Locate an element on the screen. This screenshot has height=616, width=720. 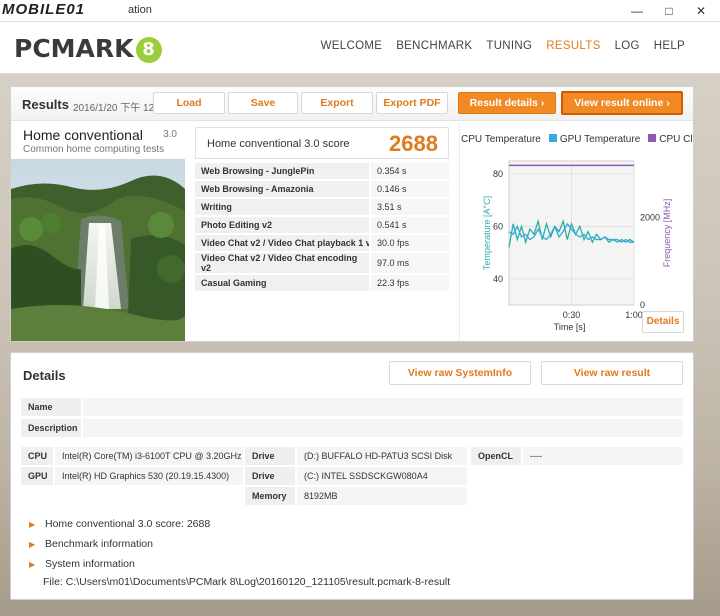
result-details-button: Result details › is located at coordinates (507, 103).